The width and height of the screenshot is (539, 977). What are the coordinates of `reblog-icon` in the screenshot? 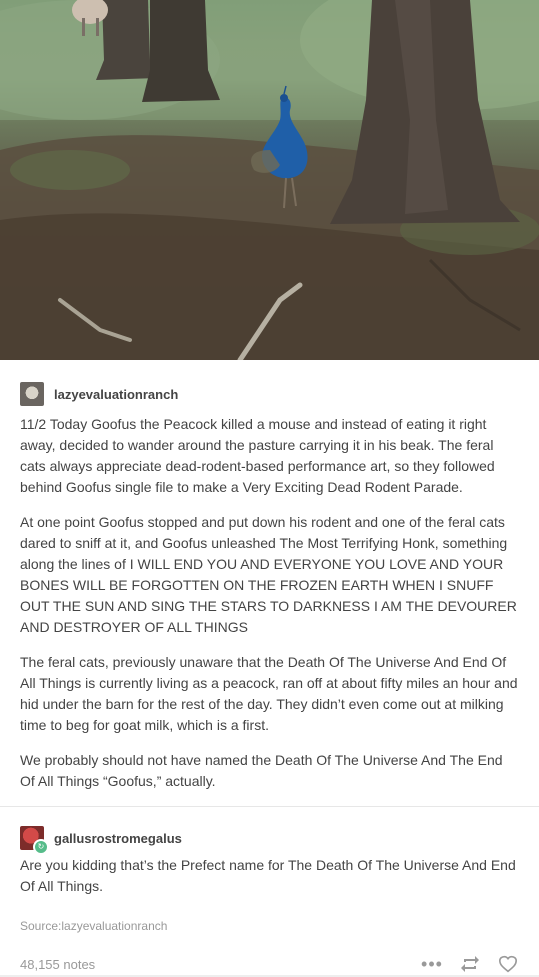 It's located at (470, 964).